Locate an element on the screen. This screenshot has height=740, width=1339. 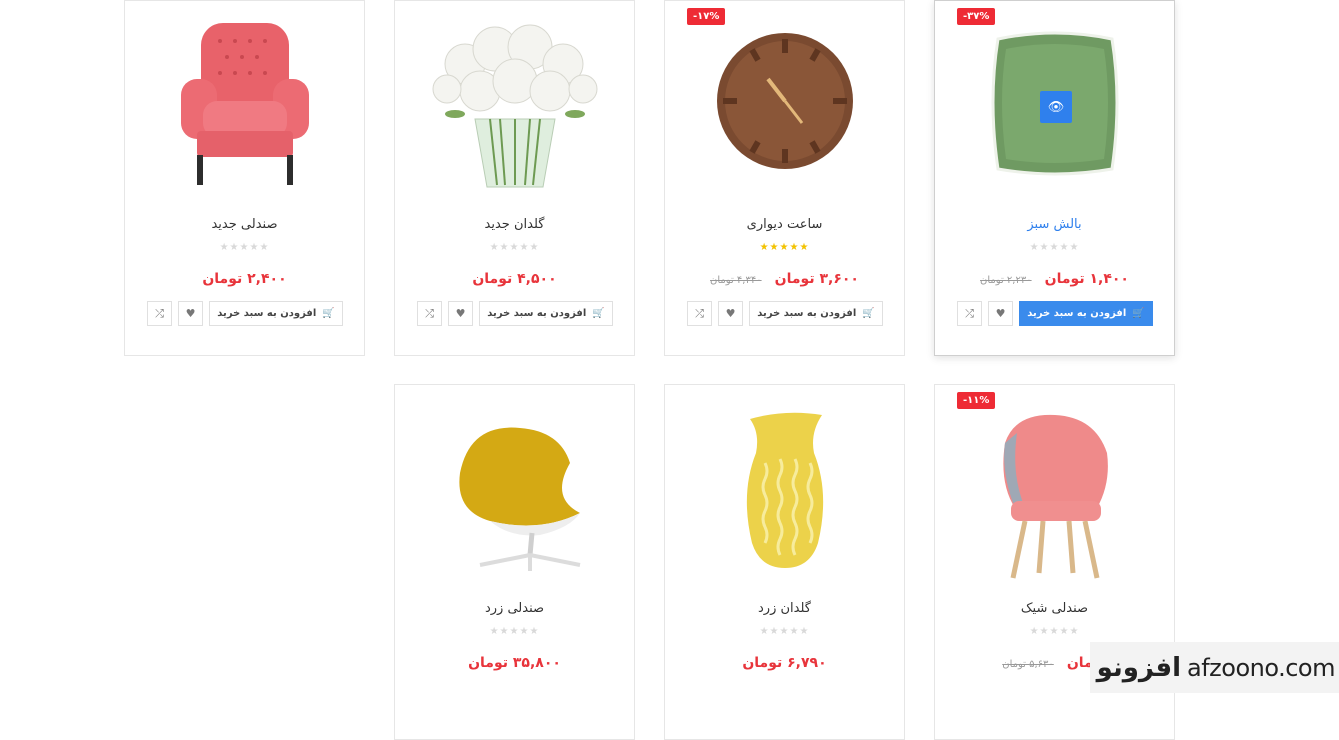
current-price: ۴,۵۰۰ تومان is located at coordinates (514, 279).